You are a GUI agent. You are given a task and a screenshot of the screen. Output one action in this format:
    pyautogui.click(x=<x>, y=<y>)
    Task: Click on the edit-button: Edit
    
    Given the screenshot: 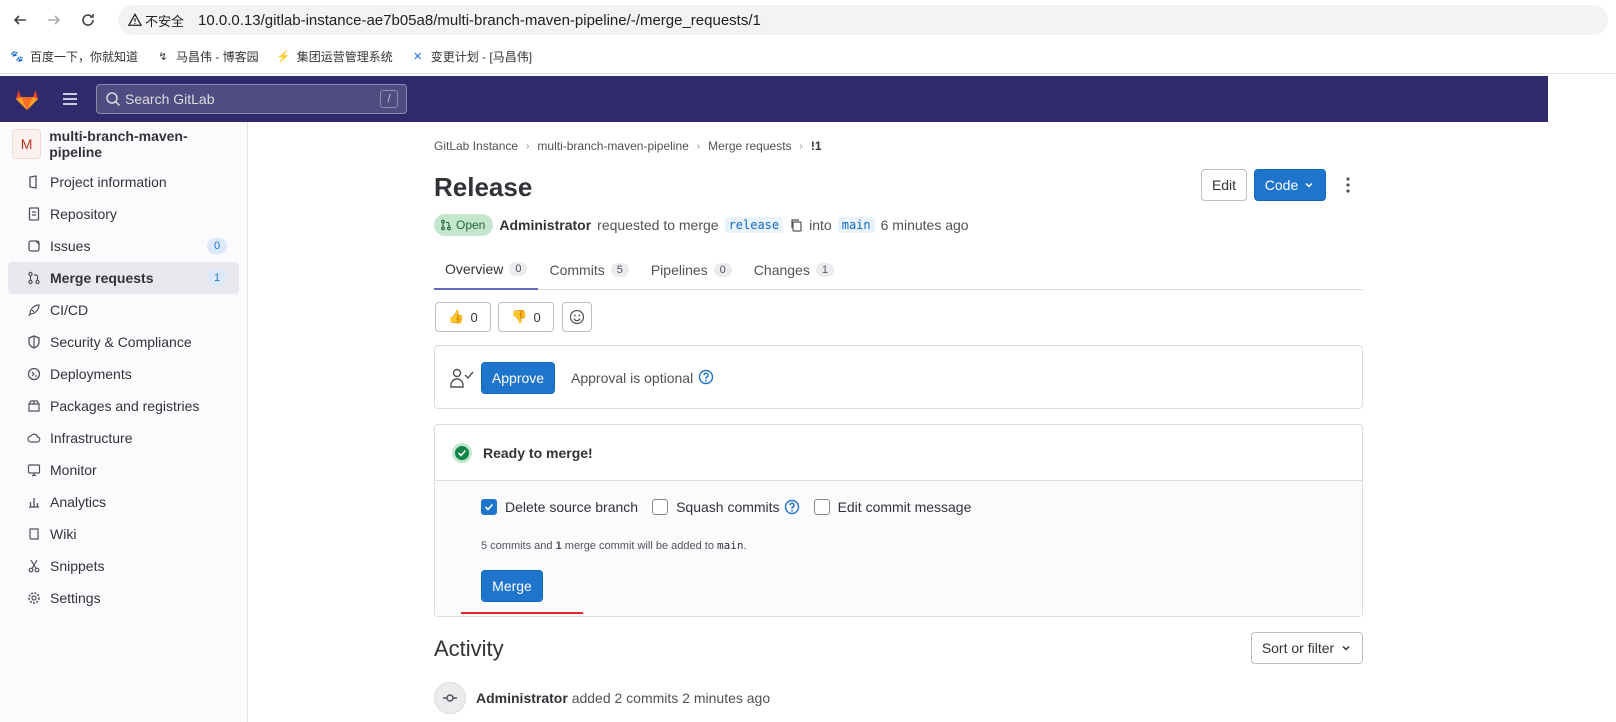 What is the action you would take?
    pyautogui.click(x=1224, y=185)
    